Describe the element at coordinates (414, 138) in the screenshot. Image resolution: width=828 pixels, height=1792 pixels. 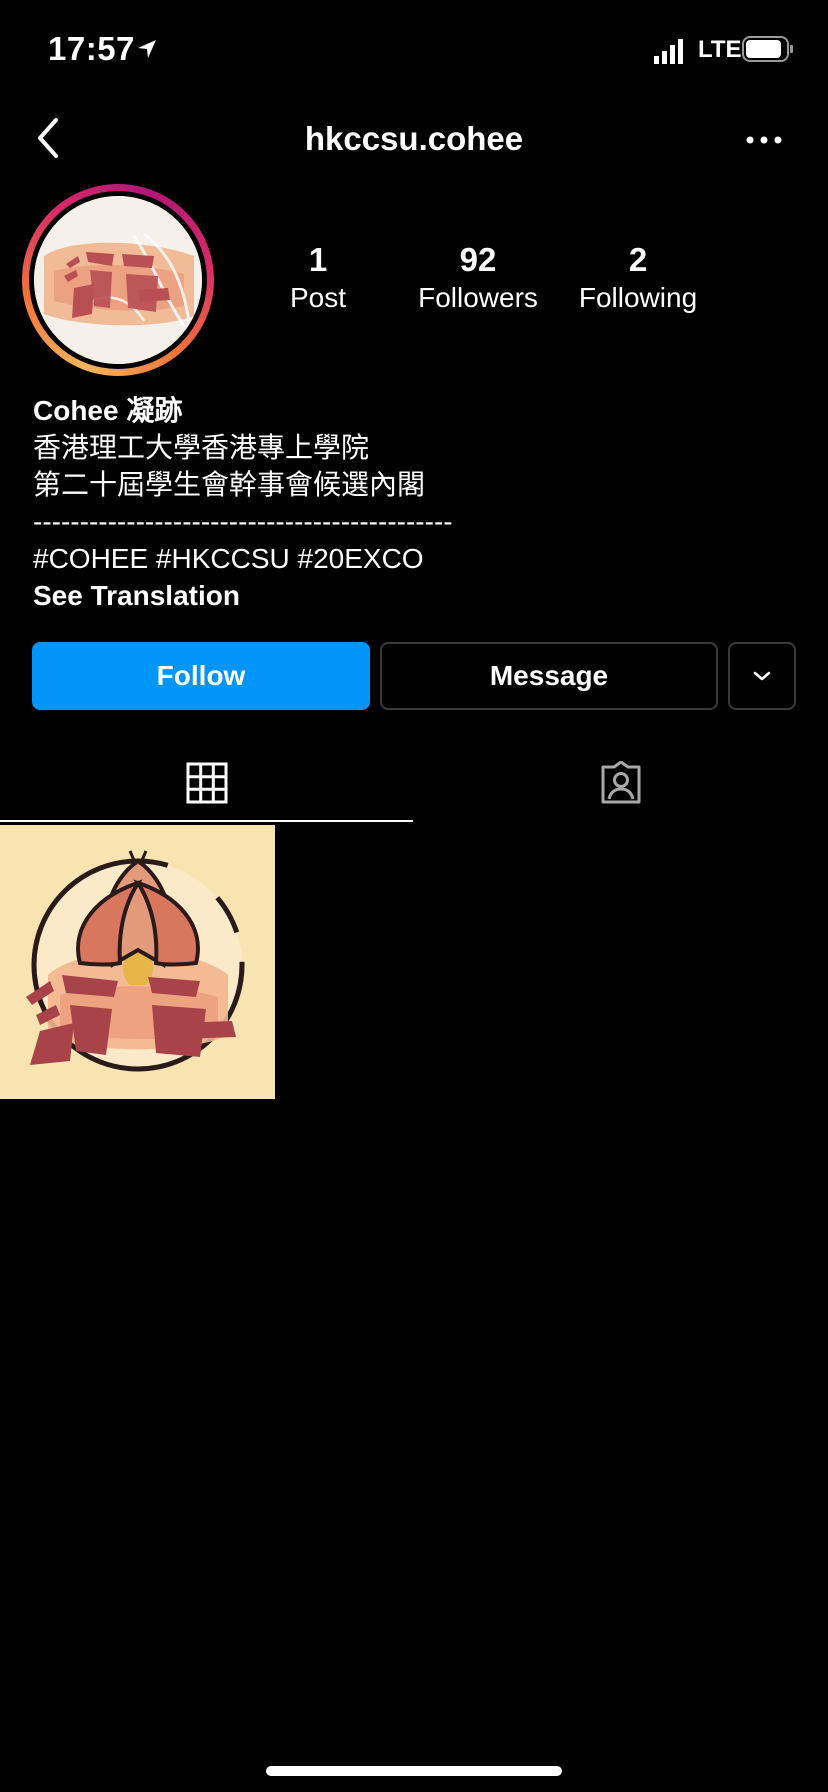
I see `profile-username-title: hkccsu.cohee` at that location.